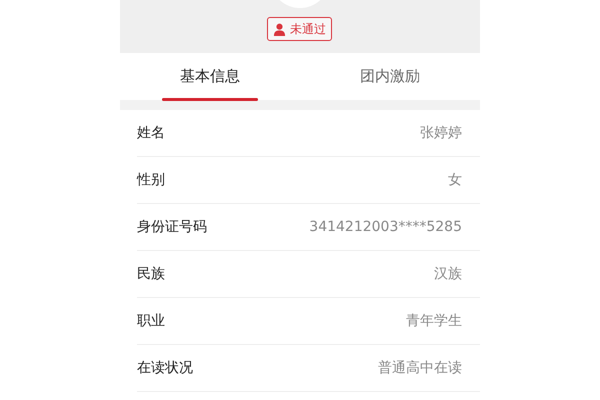 The width and height of the screenshot is (600, 400). I want to click on field-label: 在读状况, so click(165, 368).